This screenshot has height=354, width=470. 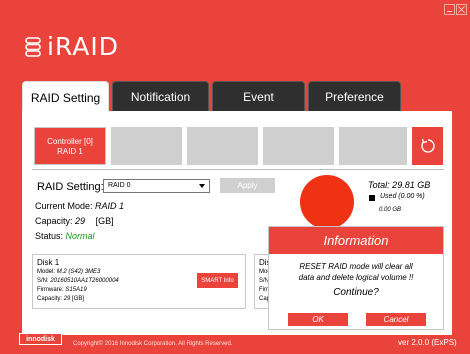 What do you see at coordinates (48, 262) in the screenshot?
I see `disk-title: Disk 1` at bounding box center [48, 262].